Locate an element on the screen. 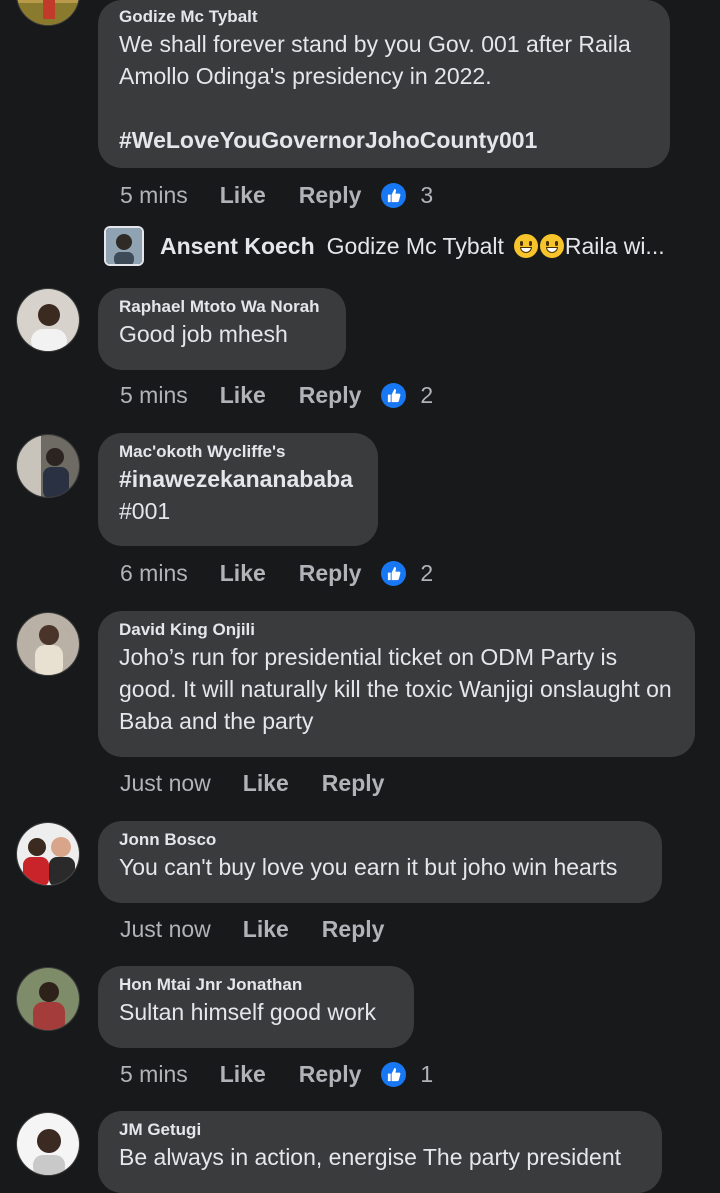  comment-bubble: Raphael Mtoto Wa Norah Good job mhesh is located at coordinates (222, 329).